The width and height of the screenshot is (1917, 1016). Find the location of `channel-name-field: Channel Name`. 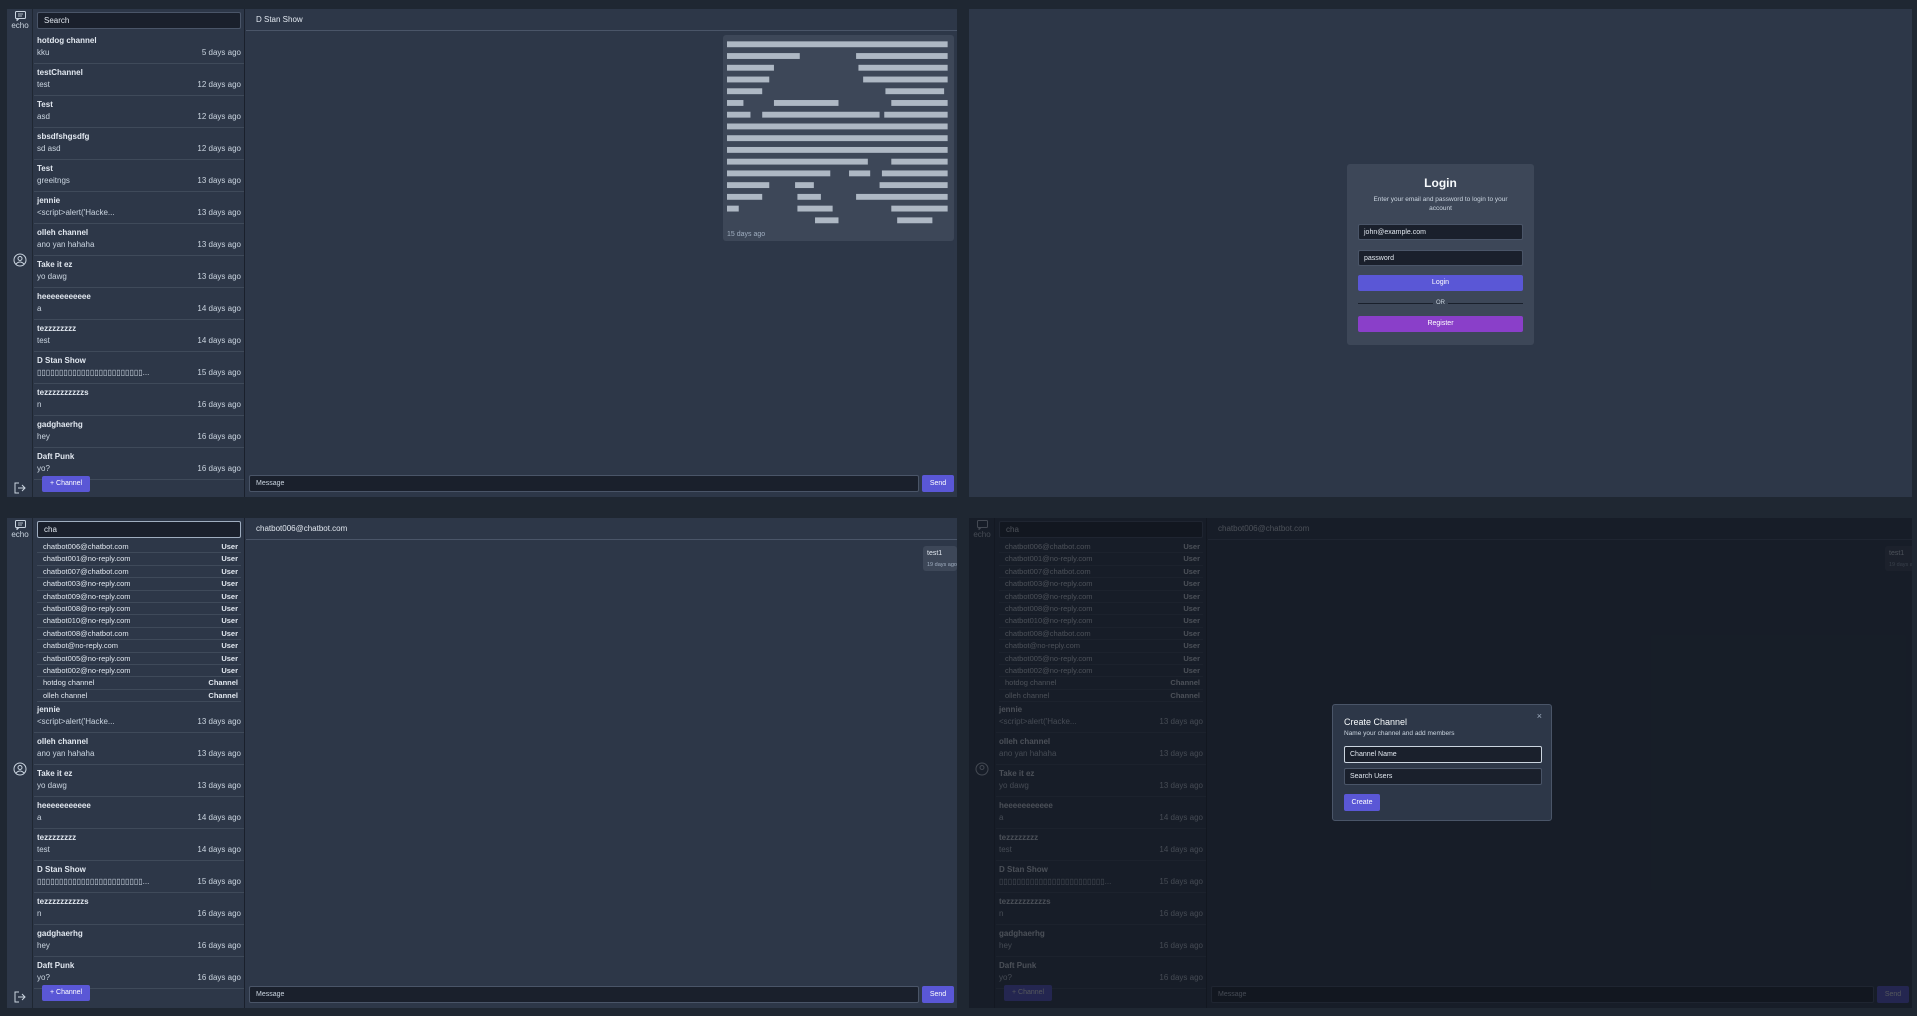

channel-name-field: Channel Name is located at coordinates (1443, 754).